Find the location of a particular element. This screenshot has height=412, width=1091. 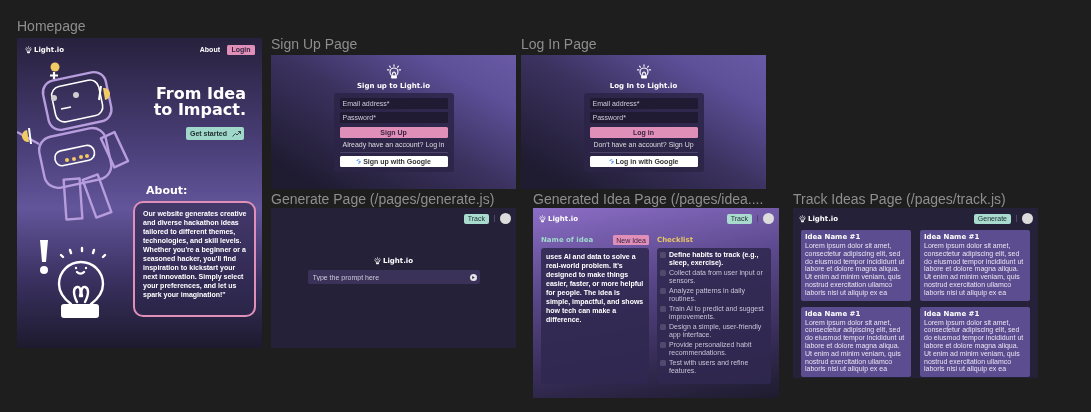

headline: From Idea to Impact. is located at coordinates (199, 102).